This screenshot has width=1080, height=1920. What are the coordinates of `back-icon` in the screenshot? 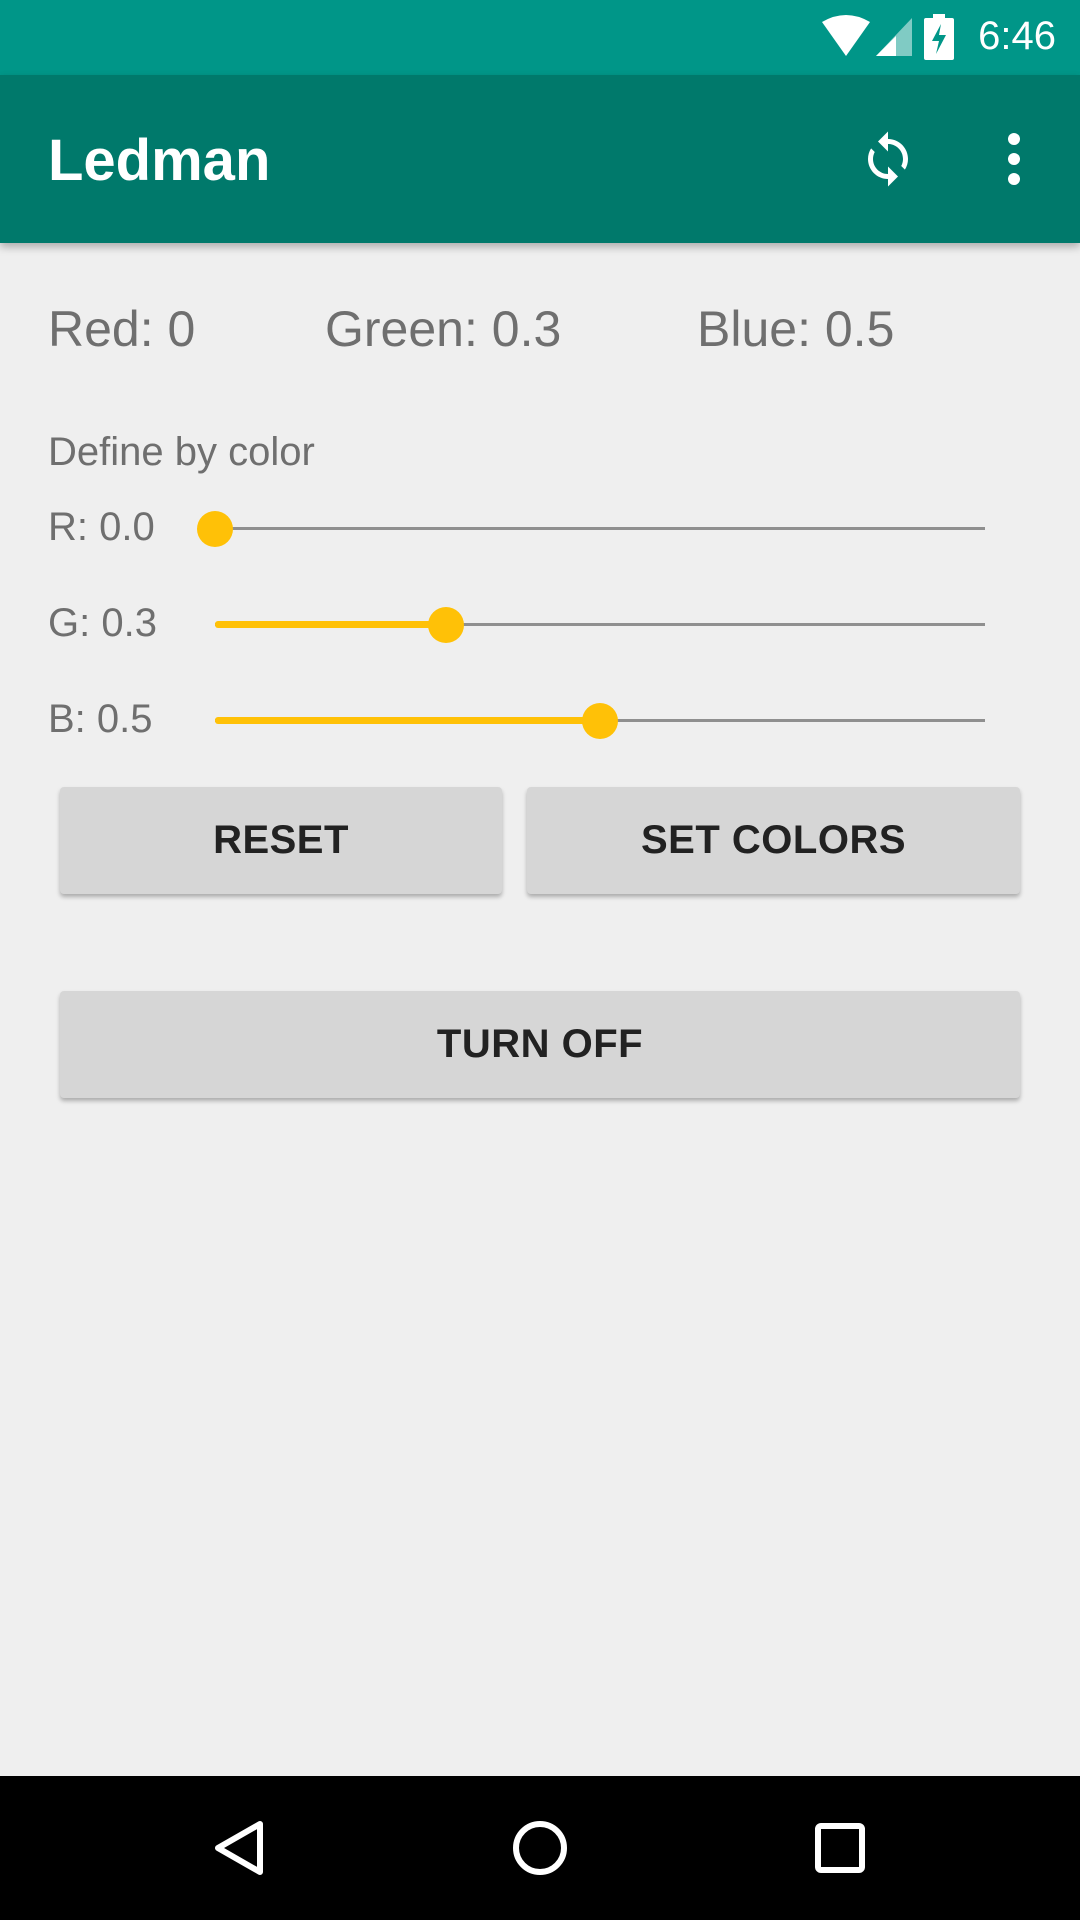 It's located at (239, 1848).